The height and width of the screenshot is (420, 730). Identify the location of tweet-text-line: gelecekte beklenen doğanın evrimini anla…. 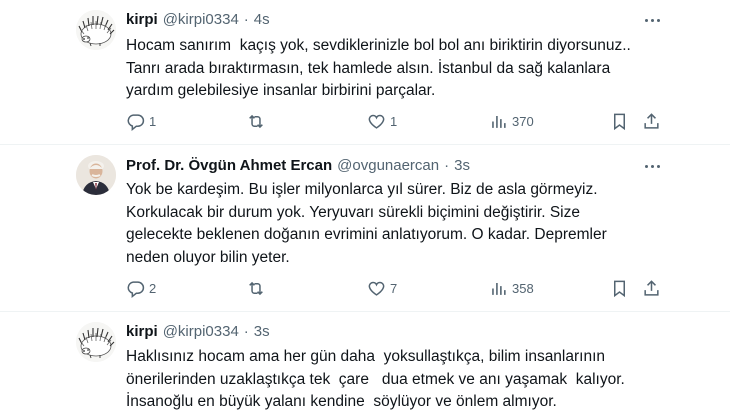
(366, 234).